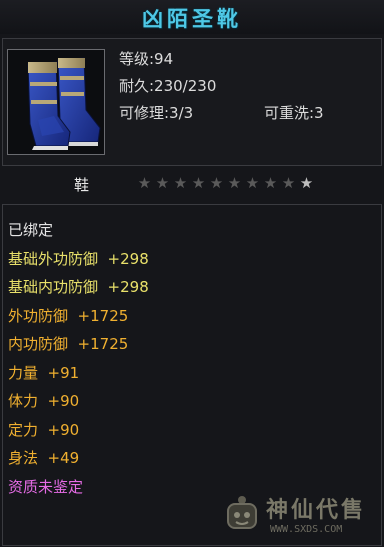  I want to click on mascot-icon, so click(242, 512).